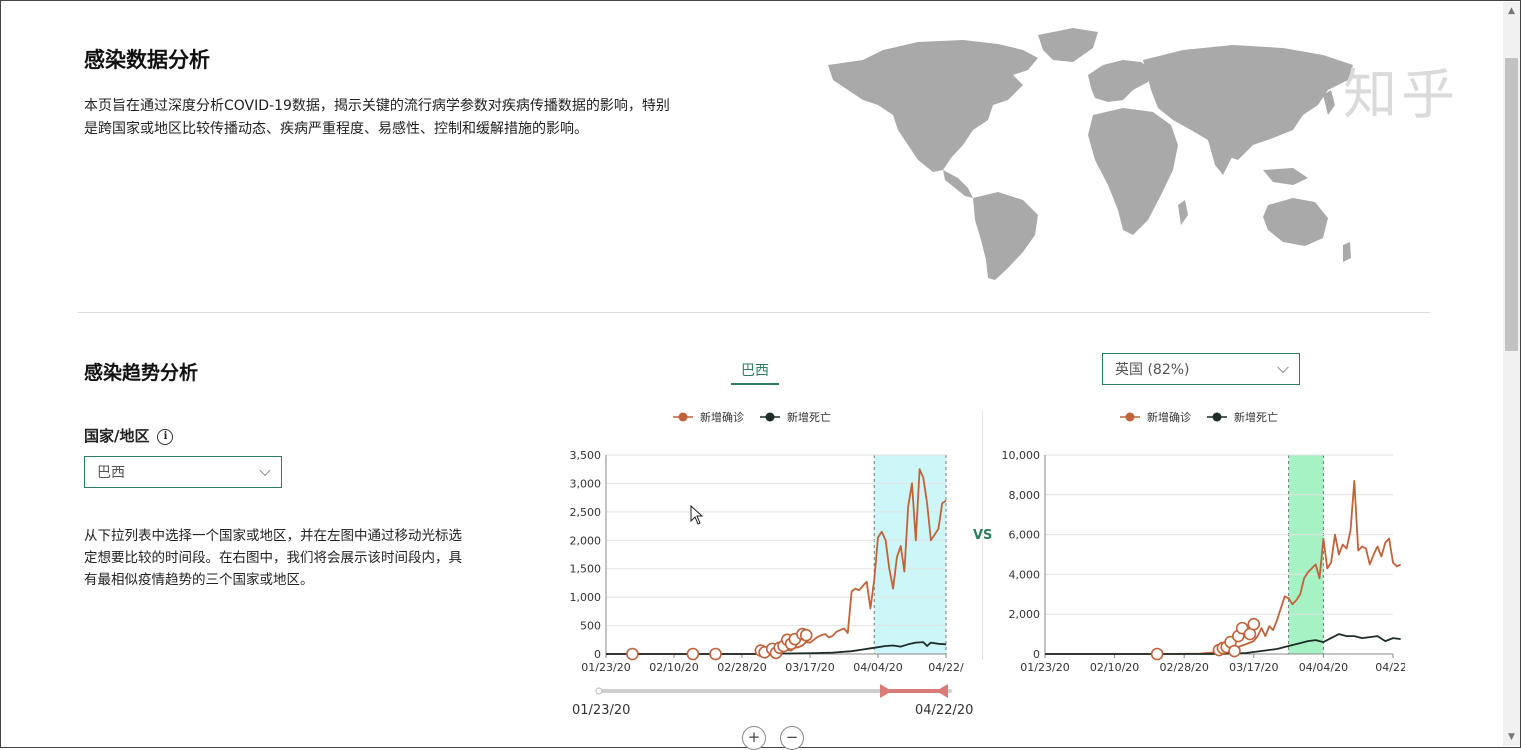 The width and height of the screenshot is (1521, 750). Describe the element at coordinates (586, 597) in the screenshot. I see `y-tick-label: 1,000` at that location.